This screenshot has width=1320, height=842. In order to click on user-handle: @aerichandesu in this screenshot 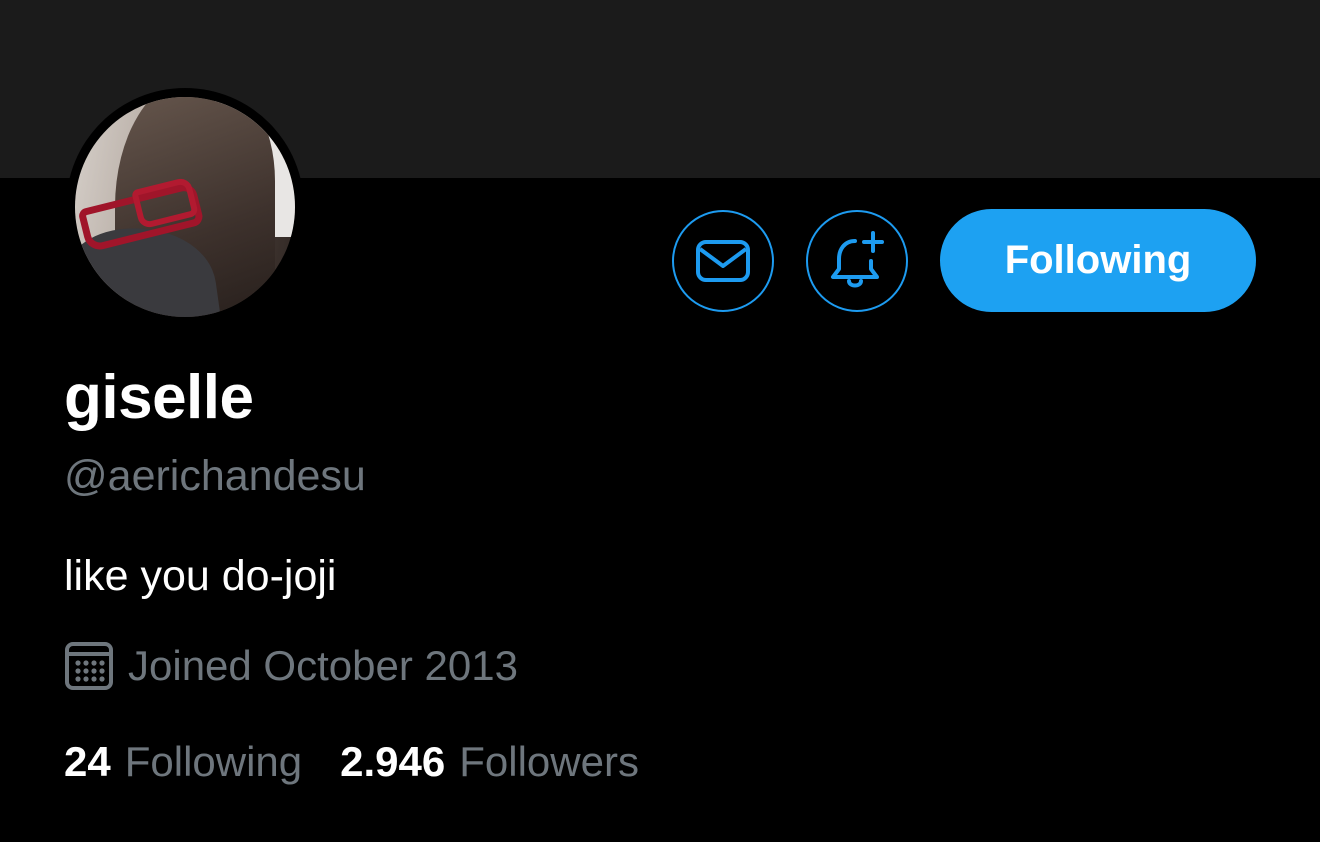, I will do `click(215, 476)`.